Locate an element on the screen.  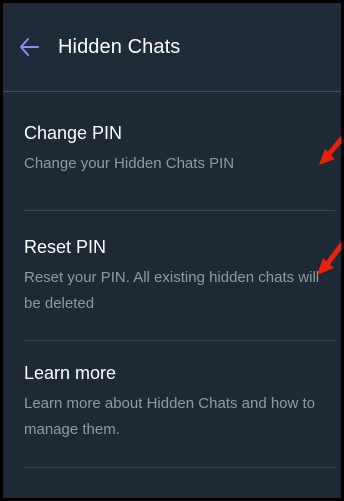
change-pin-item: Change PIN Change your Hidden Chats PIN is located at coordinates (176, 149).